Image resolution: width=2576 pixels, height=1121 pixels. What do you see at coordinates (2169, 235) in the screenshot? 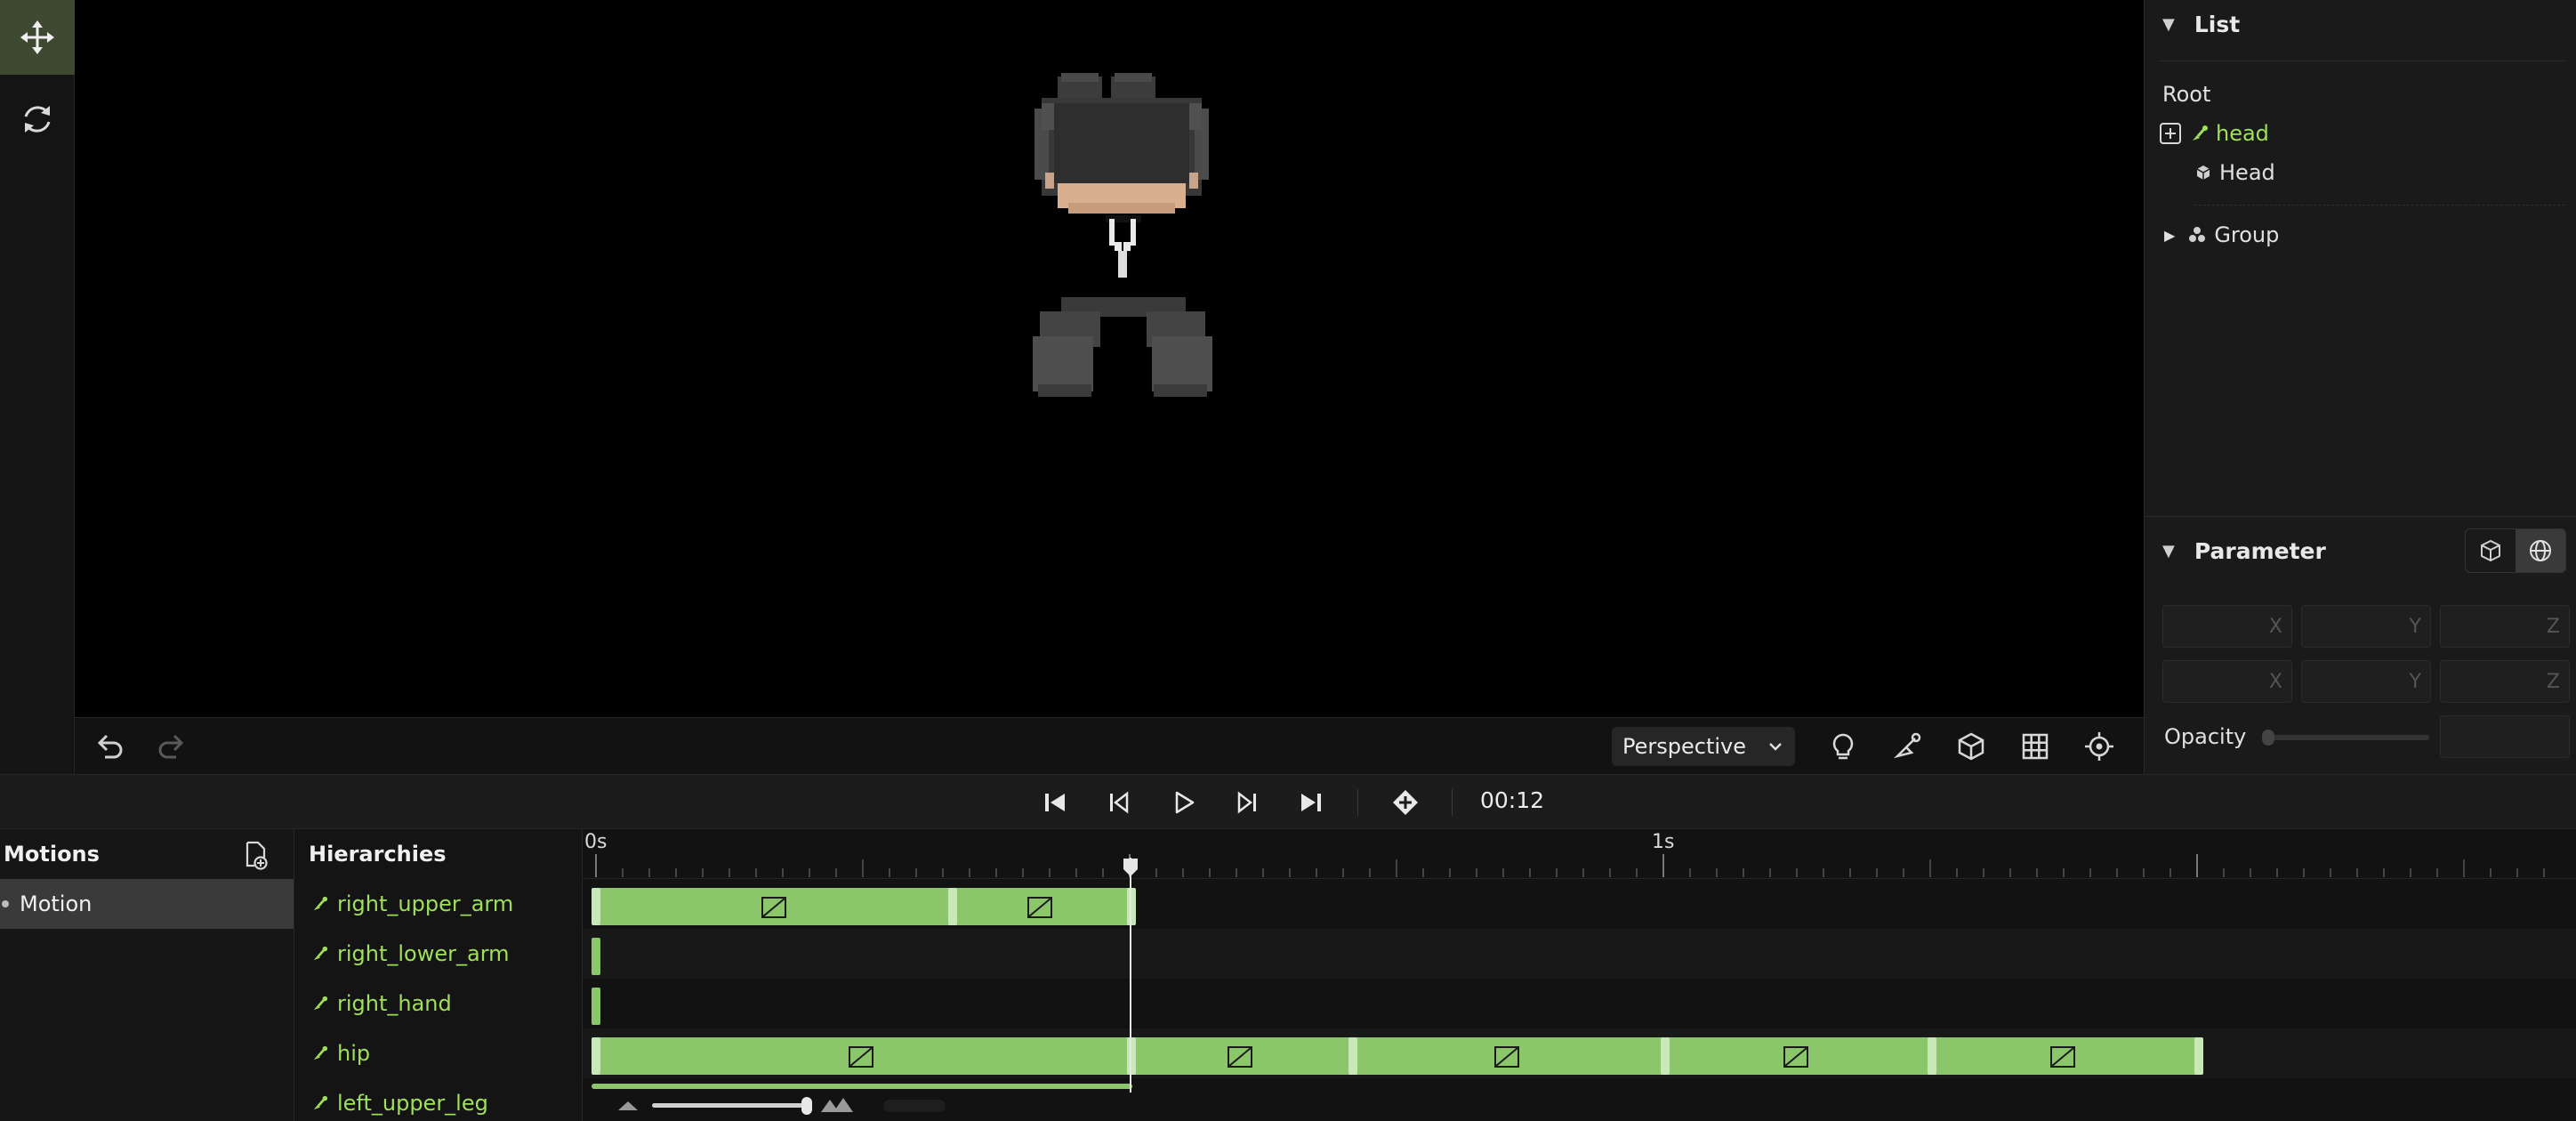
I see `expand-triangle-icon: ▶` at bounding box center [2169, 235].